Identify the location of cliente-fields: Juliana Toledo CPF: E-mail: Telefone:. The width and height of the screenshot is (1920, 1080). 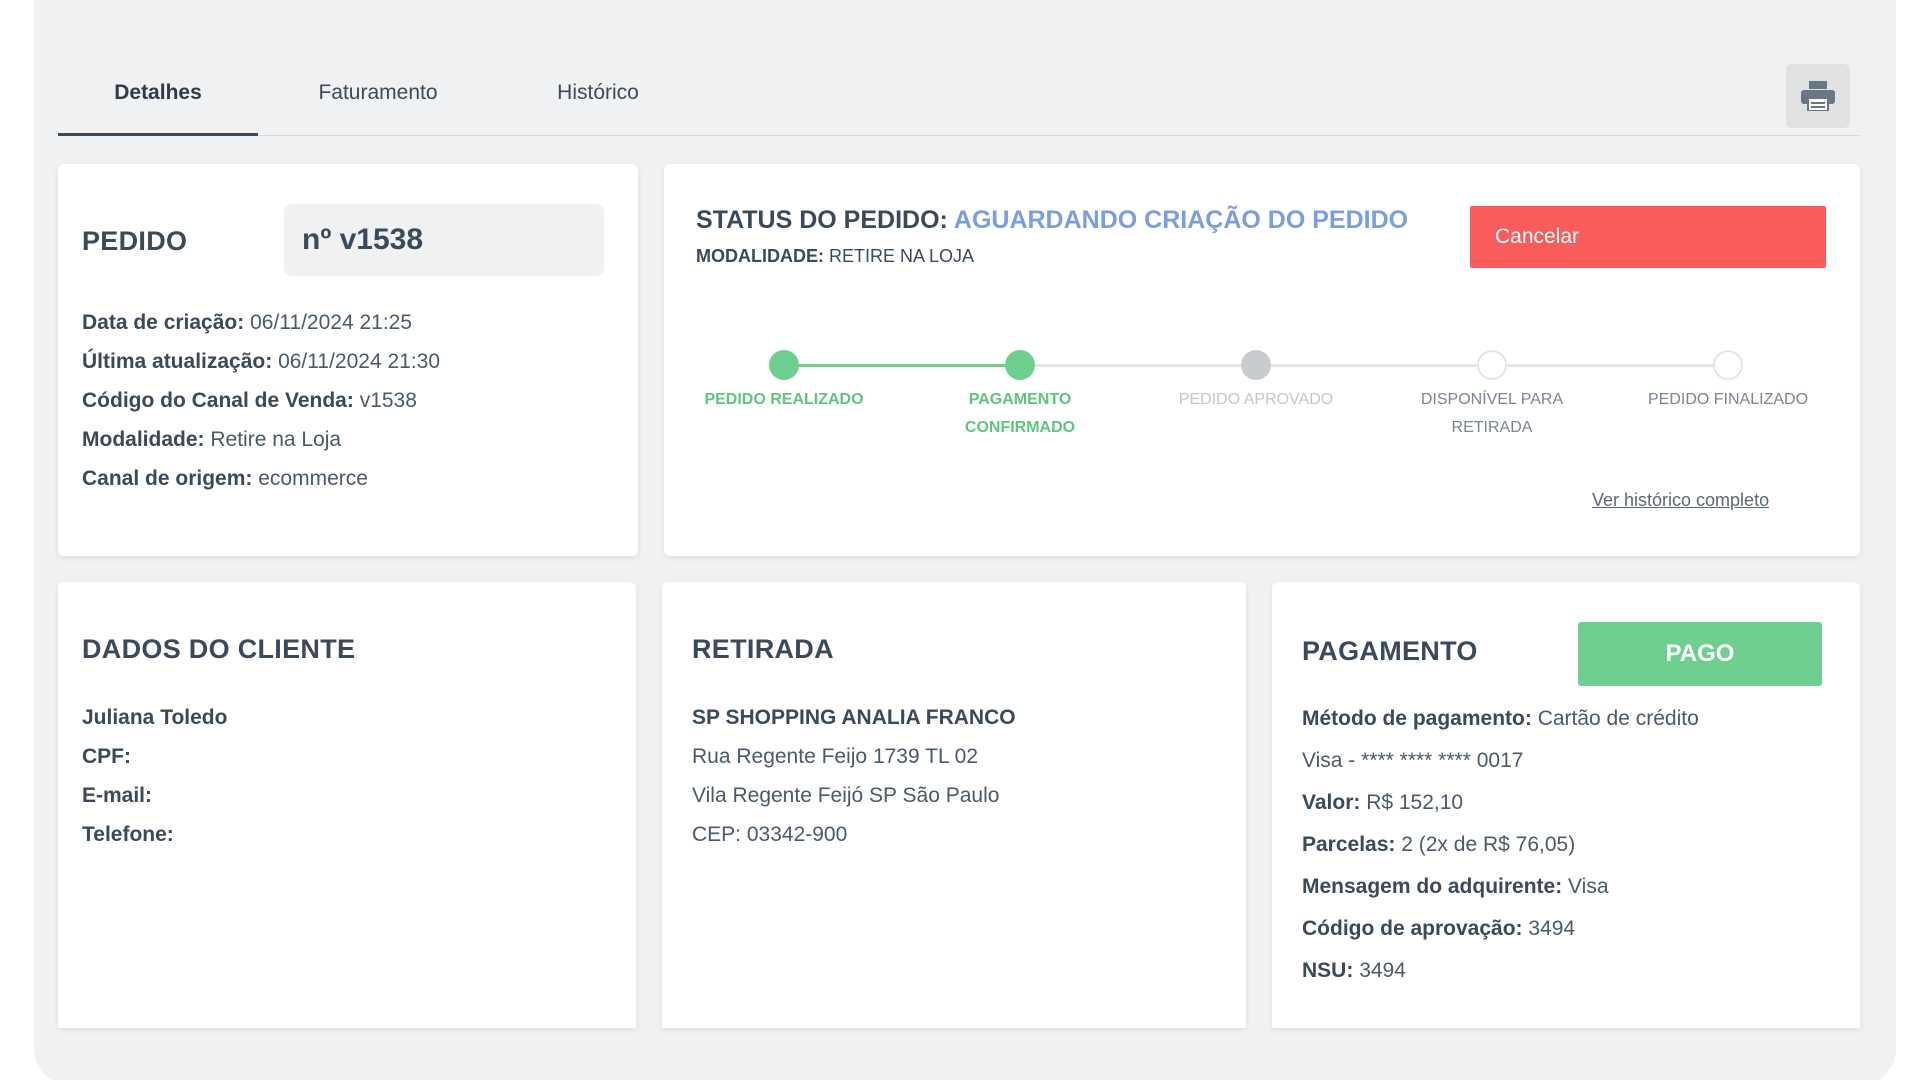
(347, 776).